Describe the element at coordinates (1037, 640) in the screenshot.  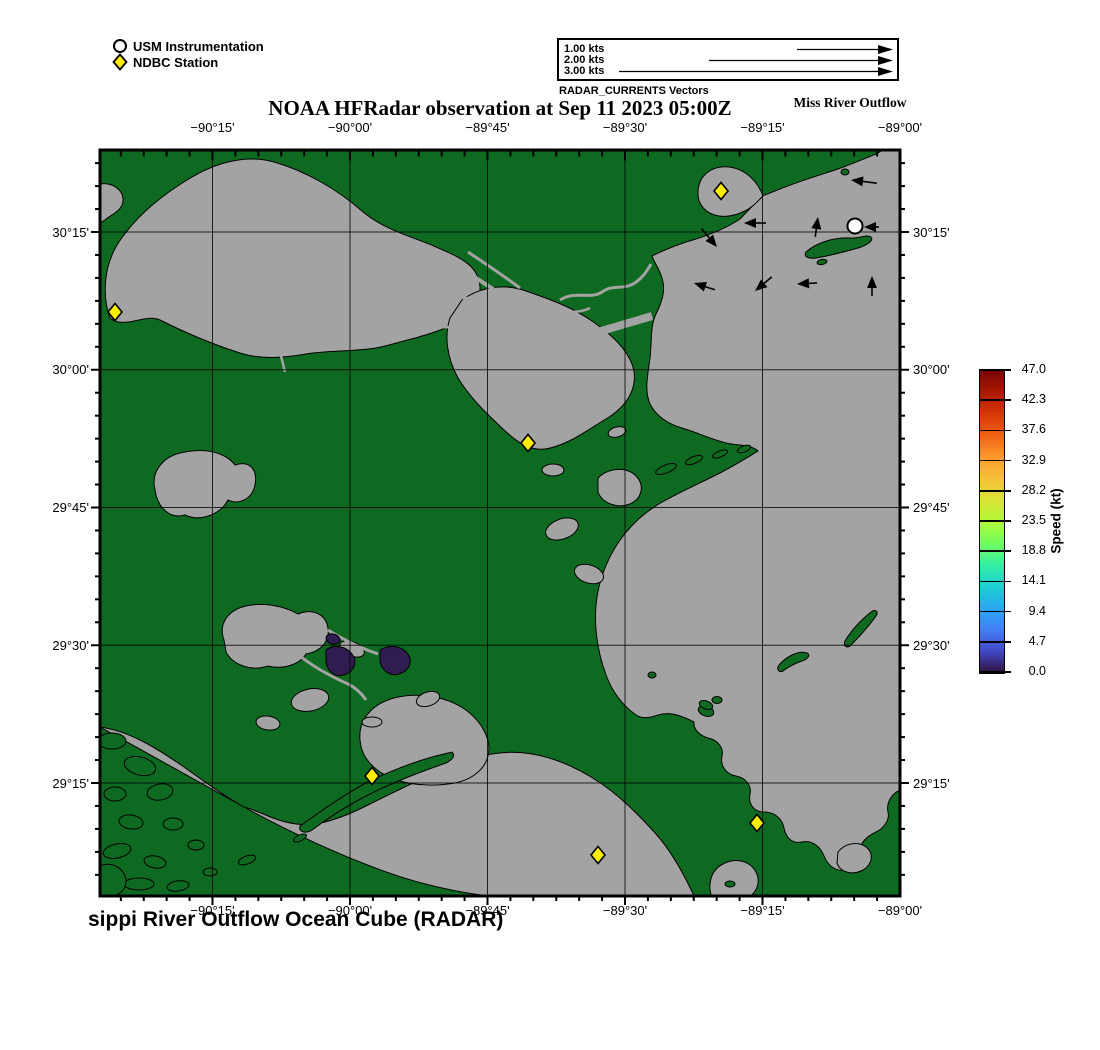
I see `colorbar-tick-label: 4.7` at that location.